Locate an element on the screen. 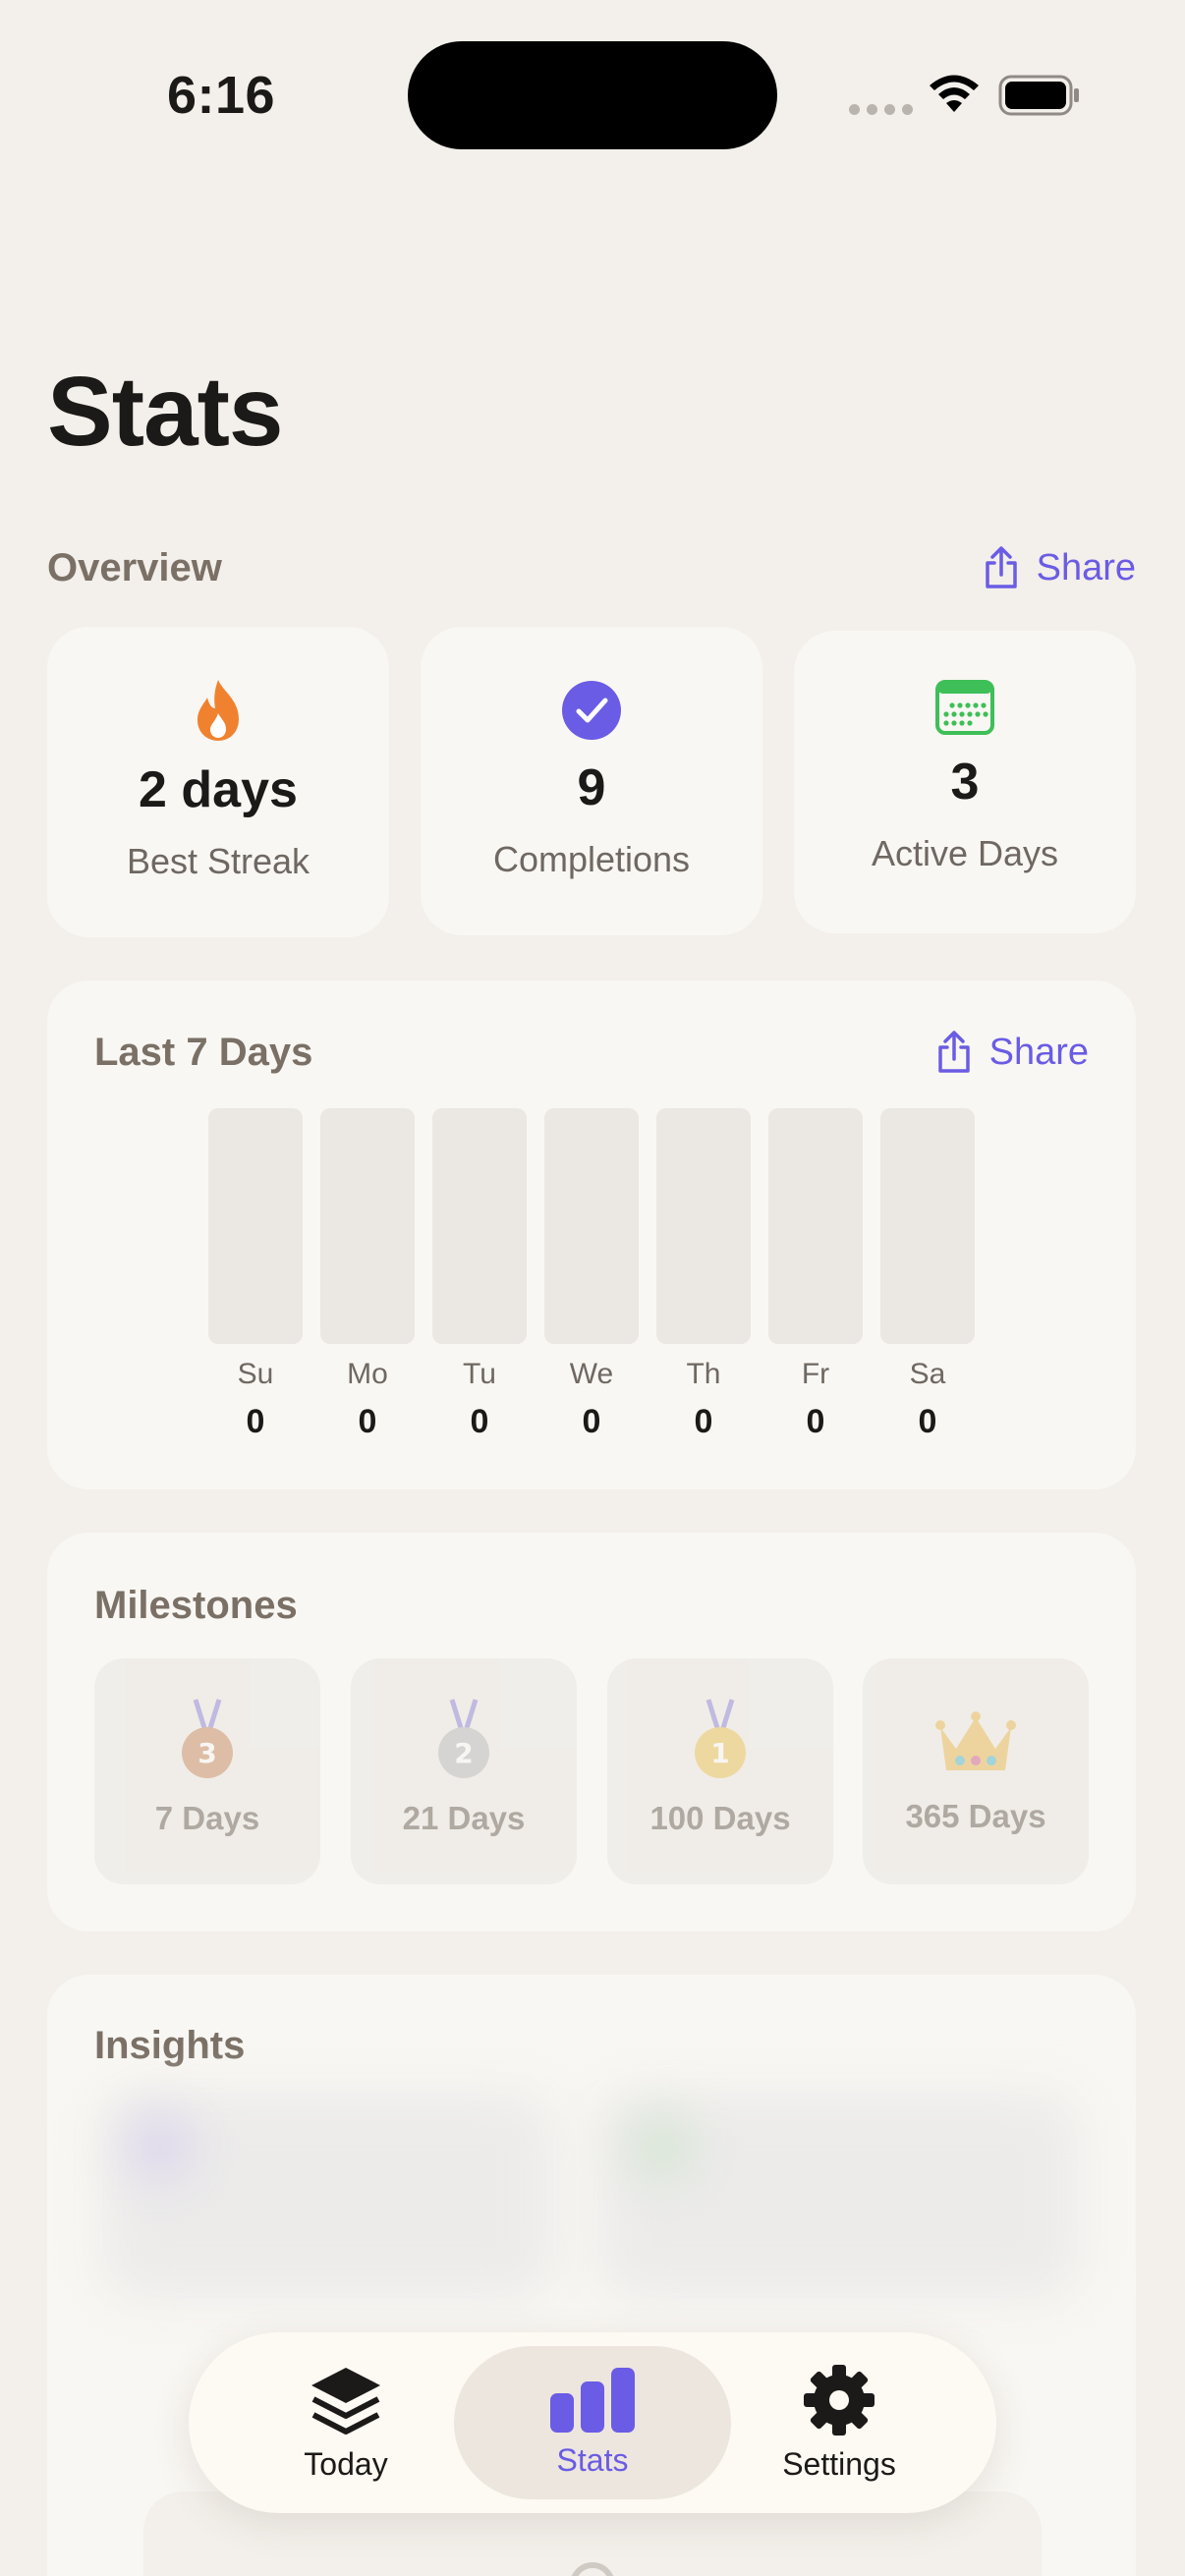  silver-medal-icon: 2 is located at coordinates (464, 1738).